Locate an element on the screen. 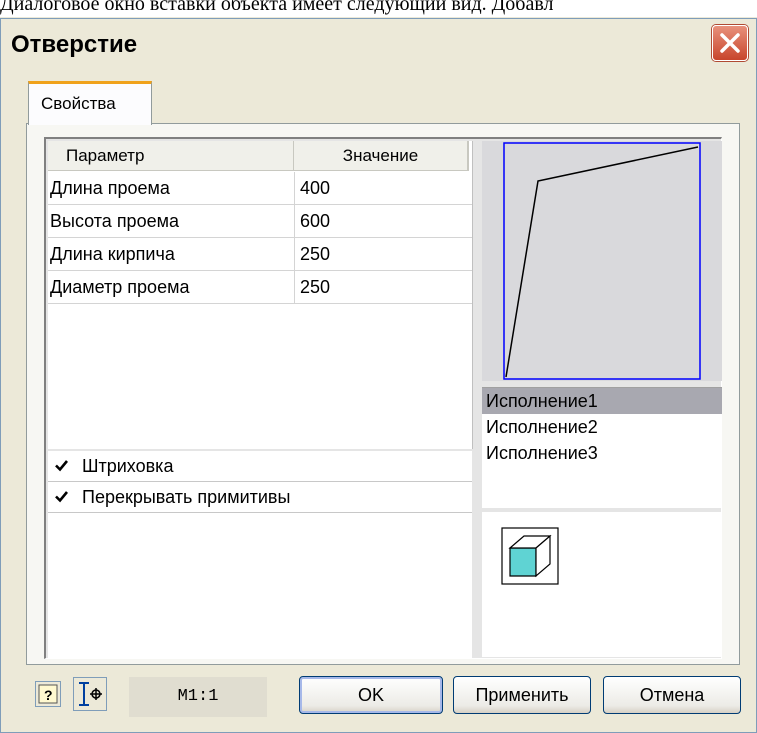  3d-preview is located at coordinates (602, 584).